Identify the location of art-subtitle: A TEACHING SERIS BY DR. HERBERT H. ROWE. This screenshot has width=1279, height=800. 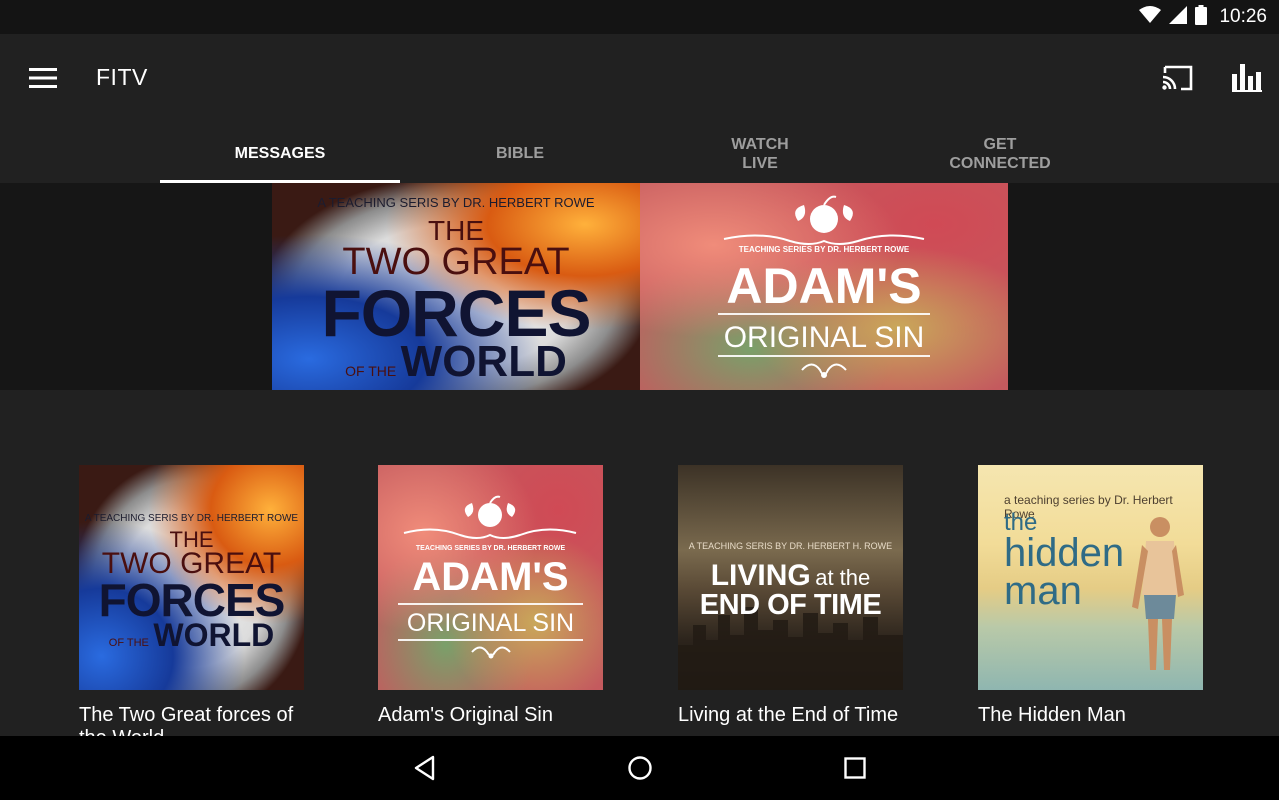
(790, 546).